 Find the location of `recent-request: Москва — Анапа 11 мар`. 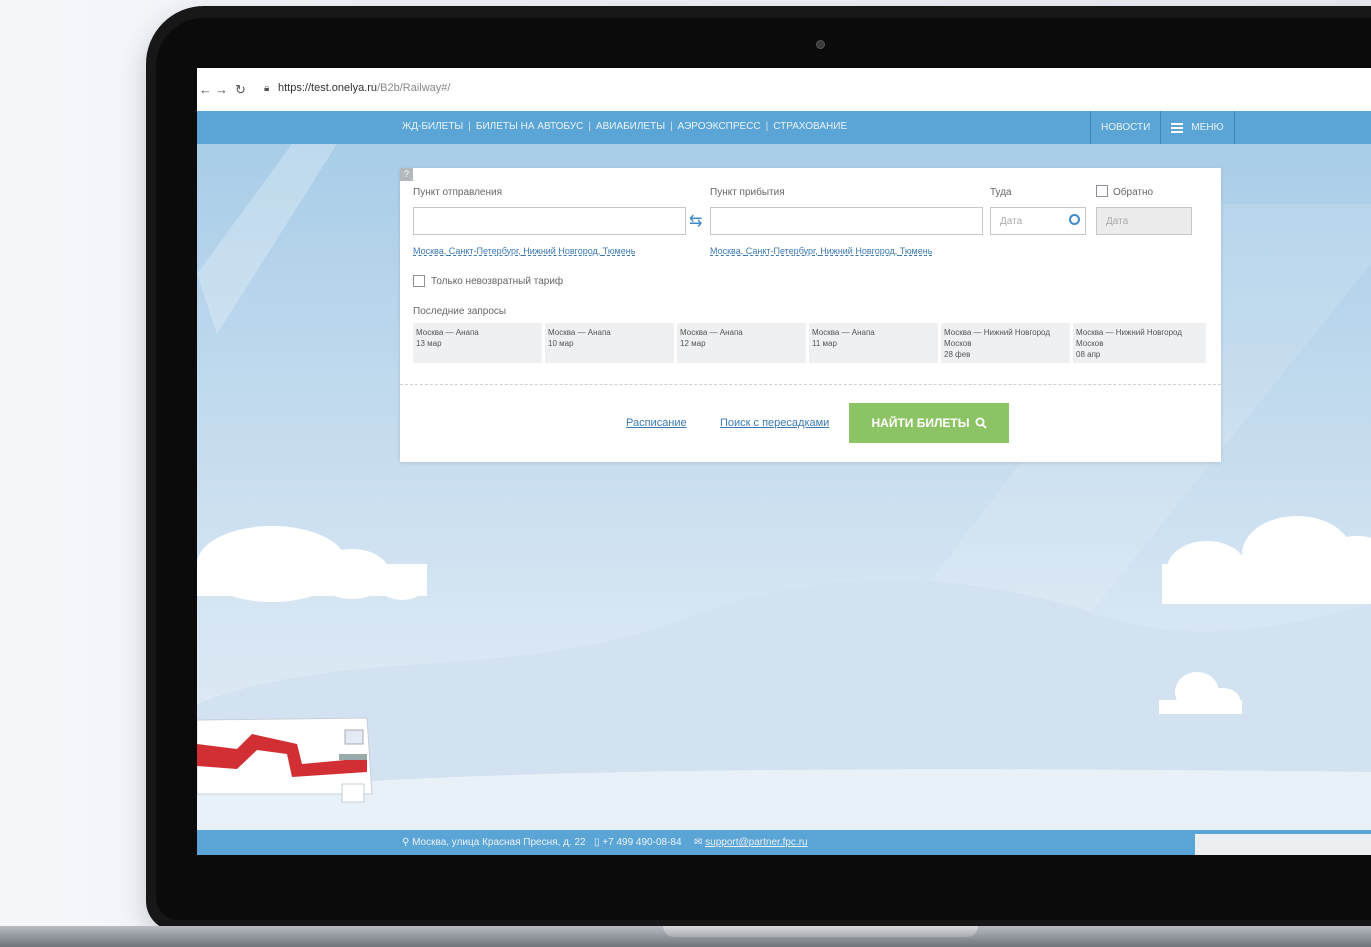

recent-request: Москва — Анапа 11 мар is located at coordinates (873, 343).